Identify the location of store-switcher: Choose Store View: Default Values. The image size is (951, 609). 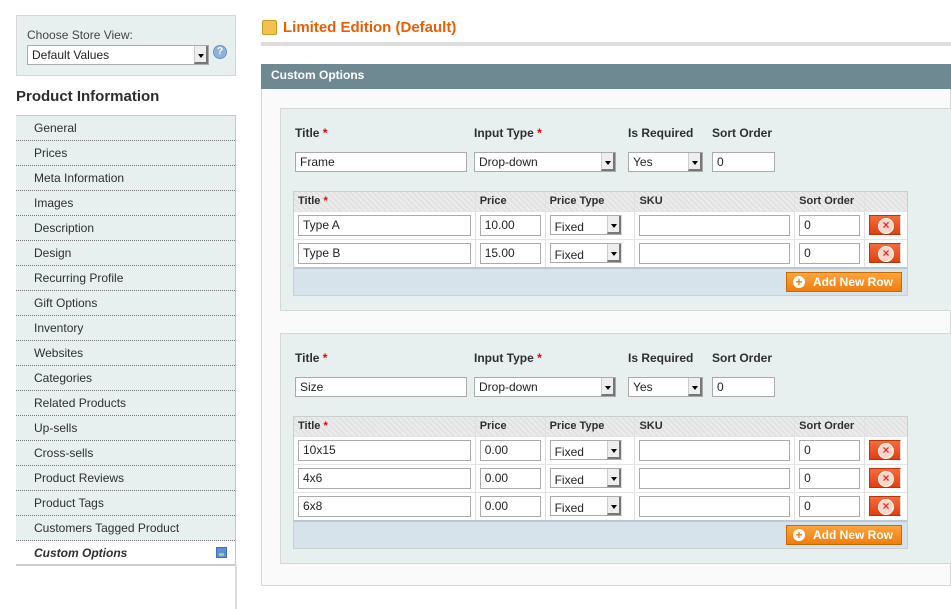
(126, 45).